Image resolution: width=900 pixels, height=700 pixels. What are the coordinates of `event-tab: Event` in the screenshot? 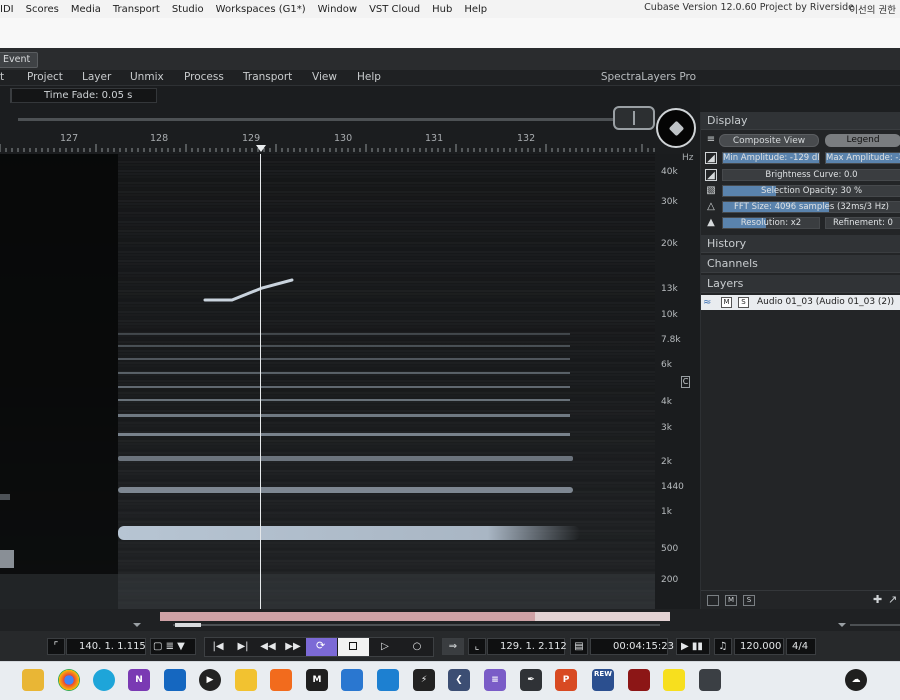 It's located at (19, 60).